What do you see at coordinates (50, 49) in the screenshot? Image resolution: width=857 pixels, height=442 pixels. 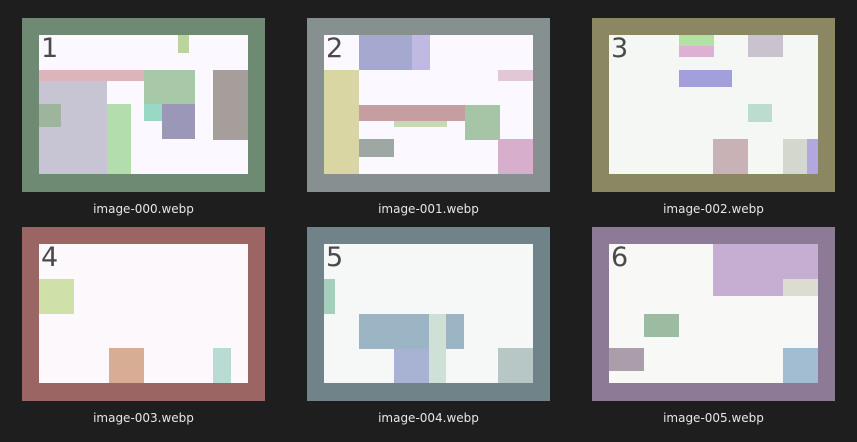 I see `image-number: 1` at bounding box center [50, 49].